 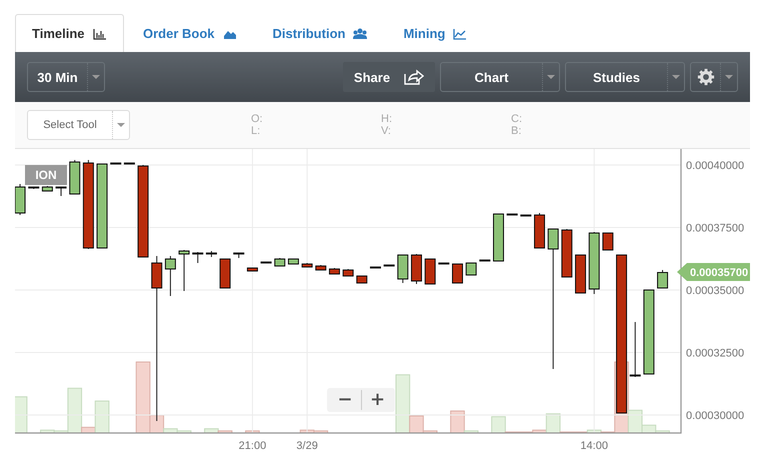 I want to click on ohlc-label: B:, so click(x=516, y=131).